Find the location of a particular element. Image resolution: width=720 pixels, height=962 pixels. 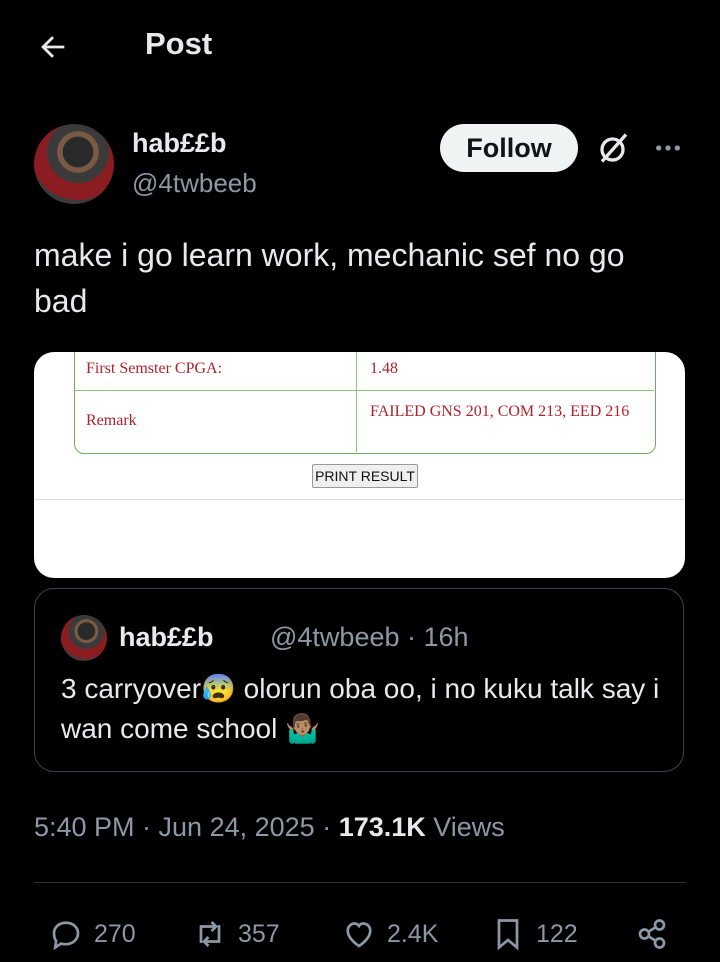

view-count: 173.1K is located at coordinates (382, 827).